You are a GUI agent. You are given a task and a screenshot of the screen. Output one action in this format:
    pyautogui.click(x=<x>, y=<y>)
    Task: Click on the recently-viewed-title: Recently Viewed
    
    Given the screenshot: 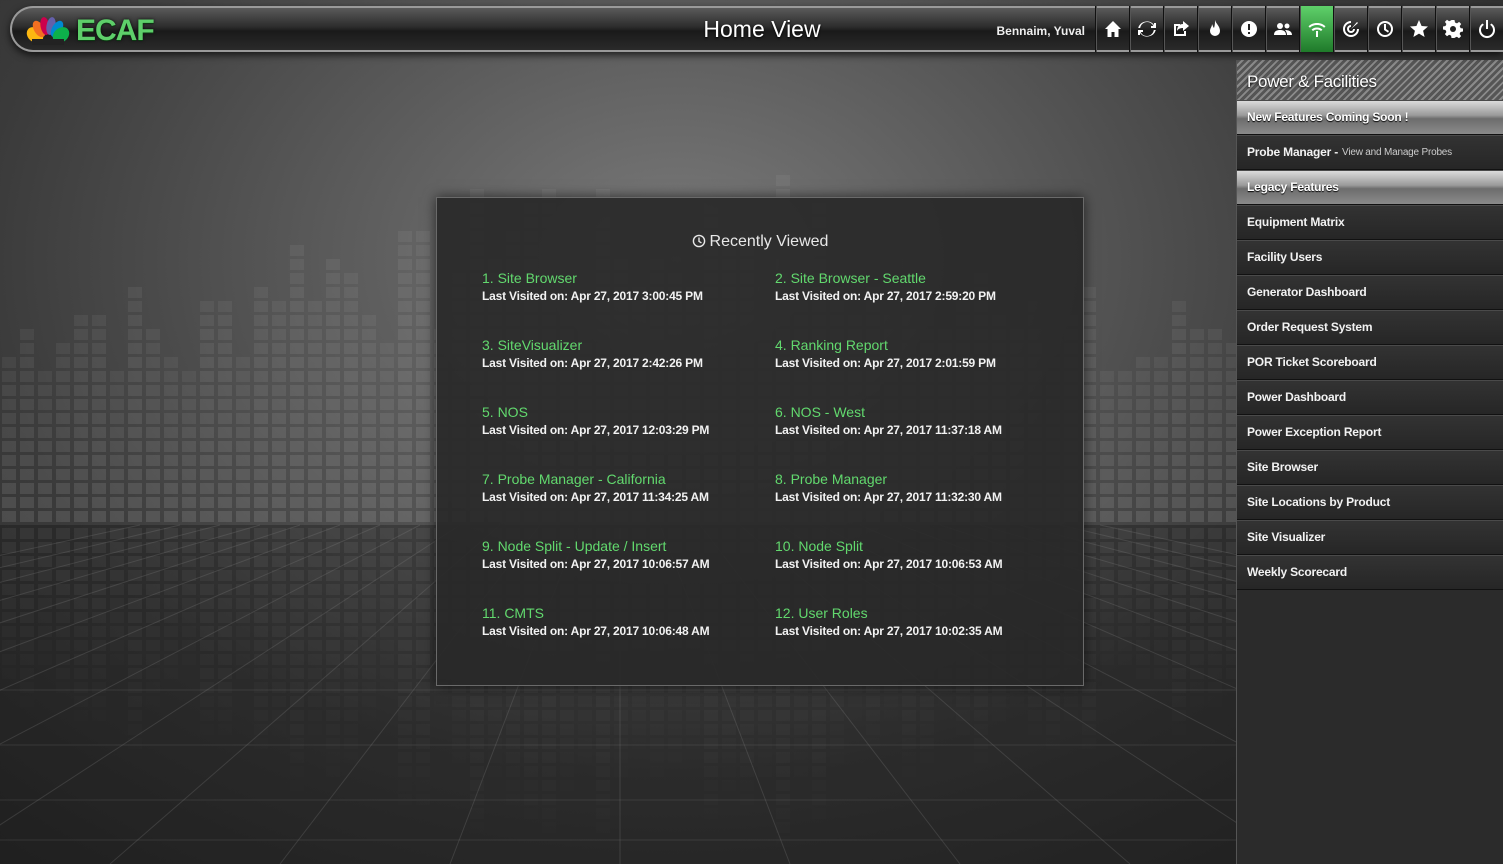 What is the action you would take?
    pyautogui.click(x=760, y=242)
    